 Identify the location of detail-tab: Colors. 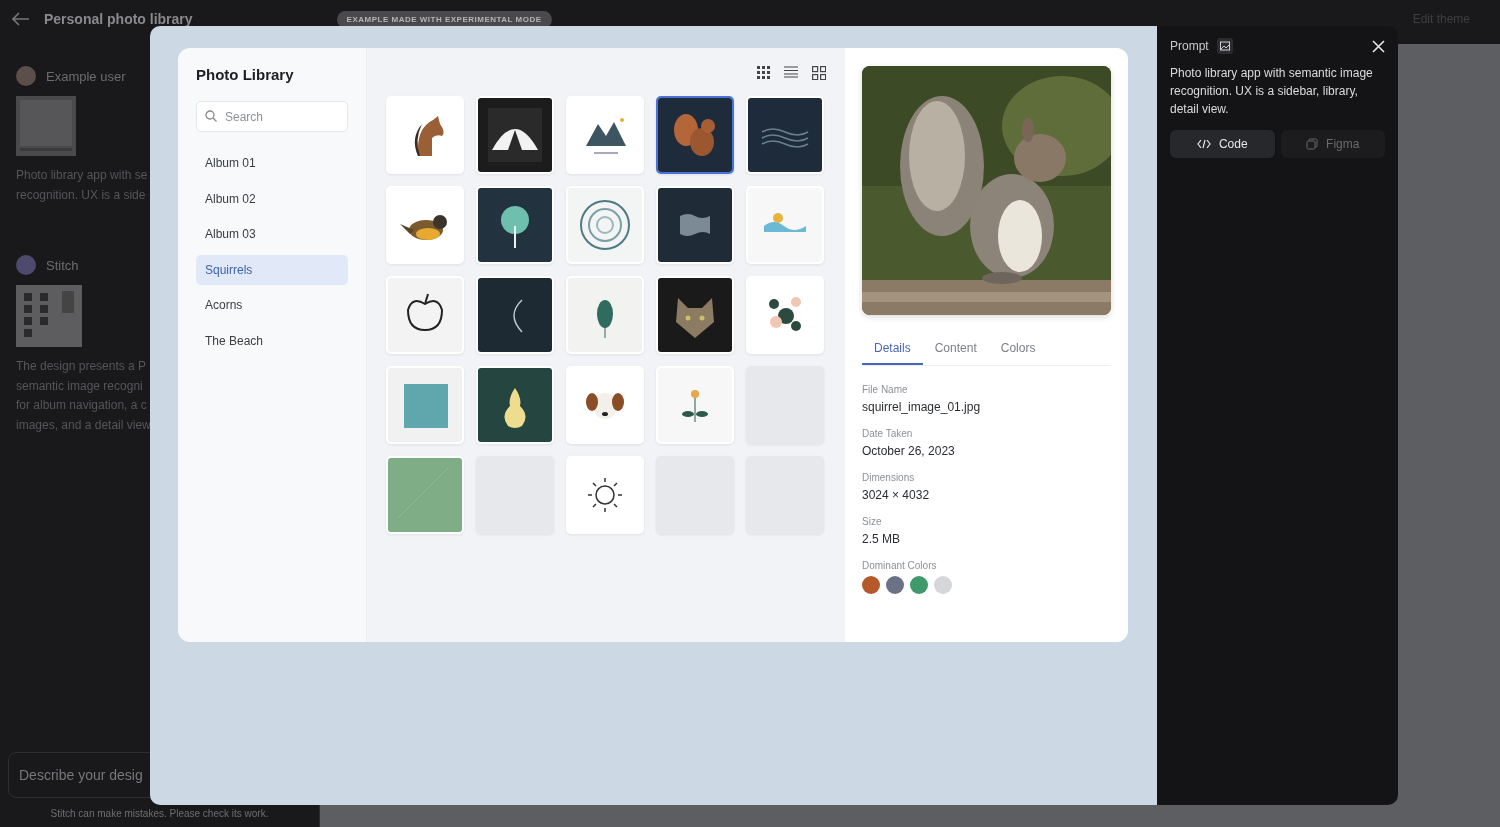
(1018, 350).